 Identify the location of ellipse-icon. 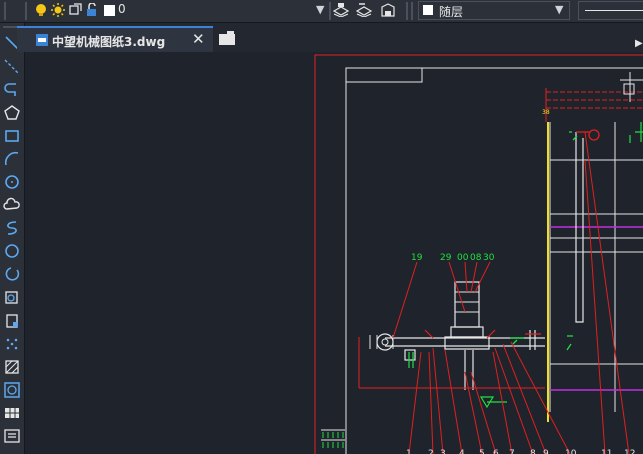
(12, 251).